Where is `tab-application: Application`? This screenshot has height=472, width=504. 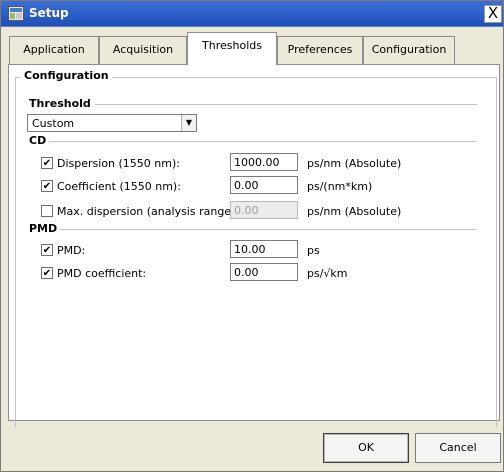
tab-application: Application is located at coordinates (54, 50).